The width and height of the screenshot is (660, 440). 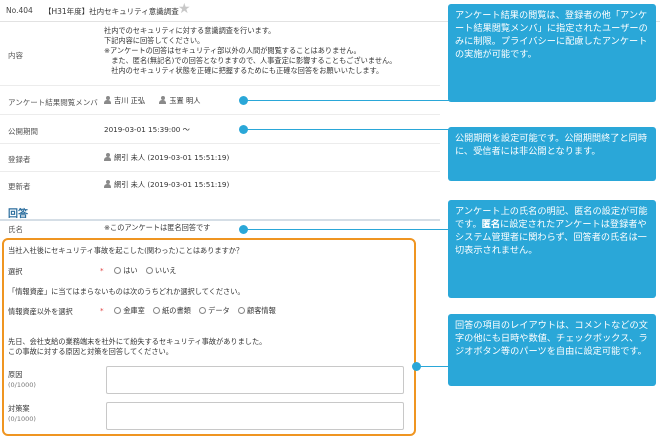 I want to click on viewer-user: 玉置 明人, so click(x=179, y=101).